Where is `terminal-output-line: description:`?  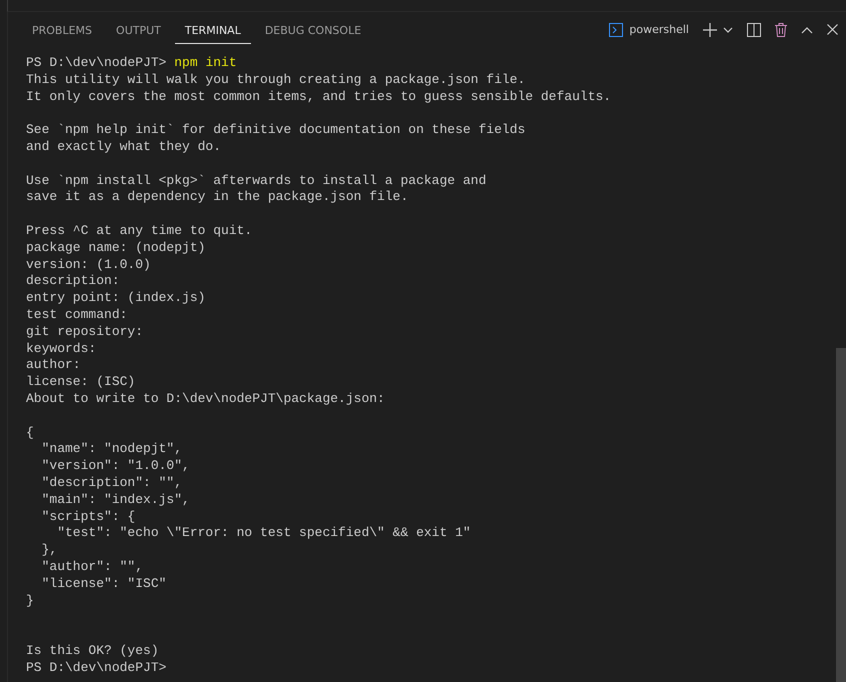 terminal-output-line: description: is located at coordinates (73, 281).